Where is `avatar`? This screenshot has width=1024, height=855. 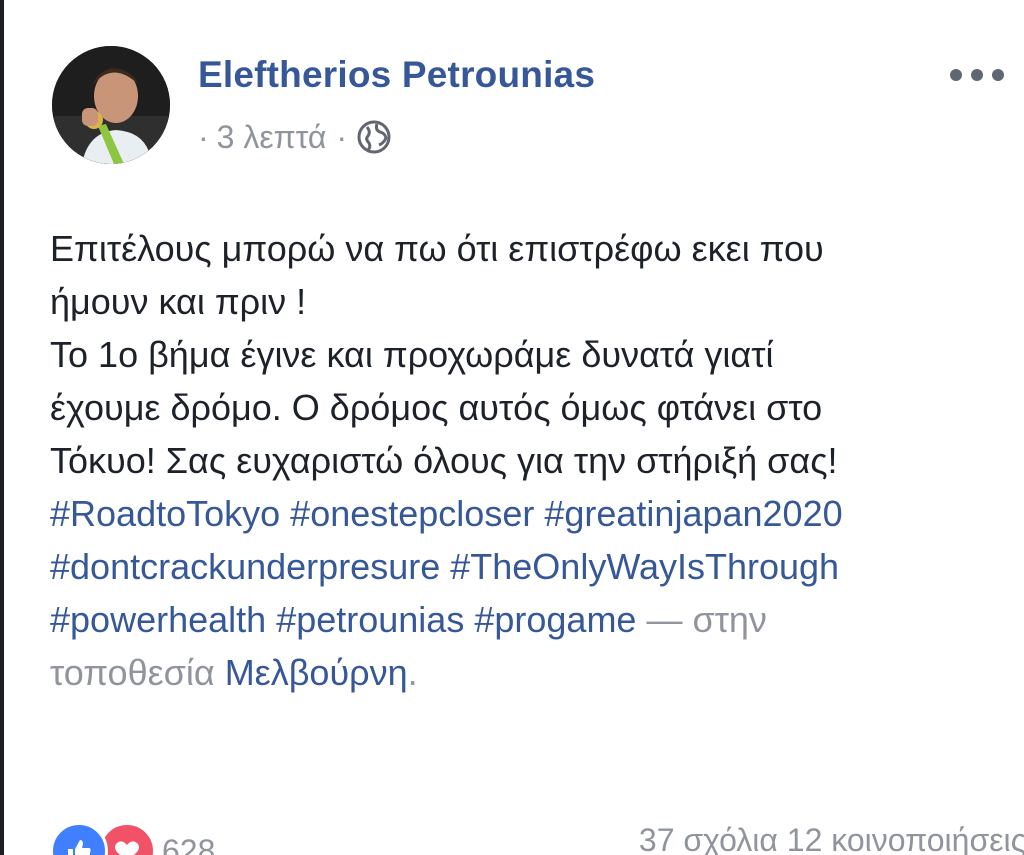
avatar is located at coordinates (111, 105).